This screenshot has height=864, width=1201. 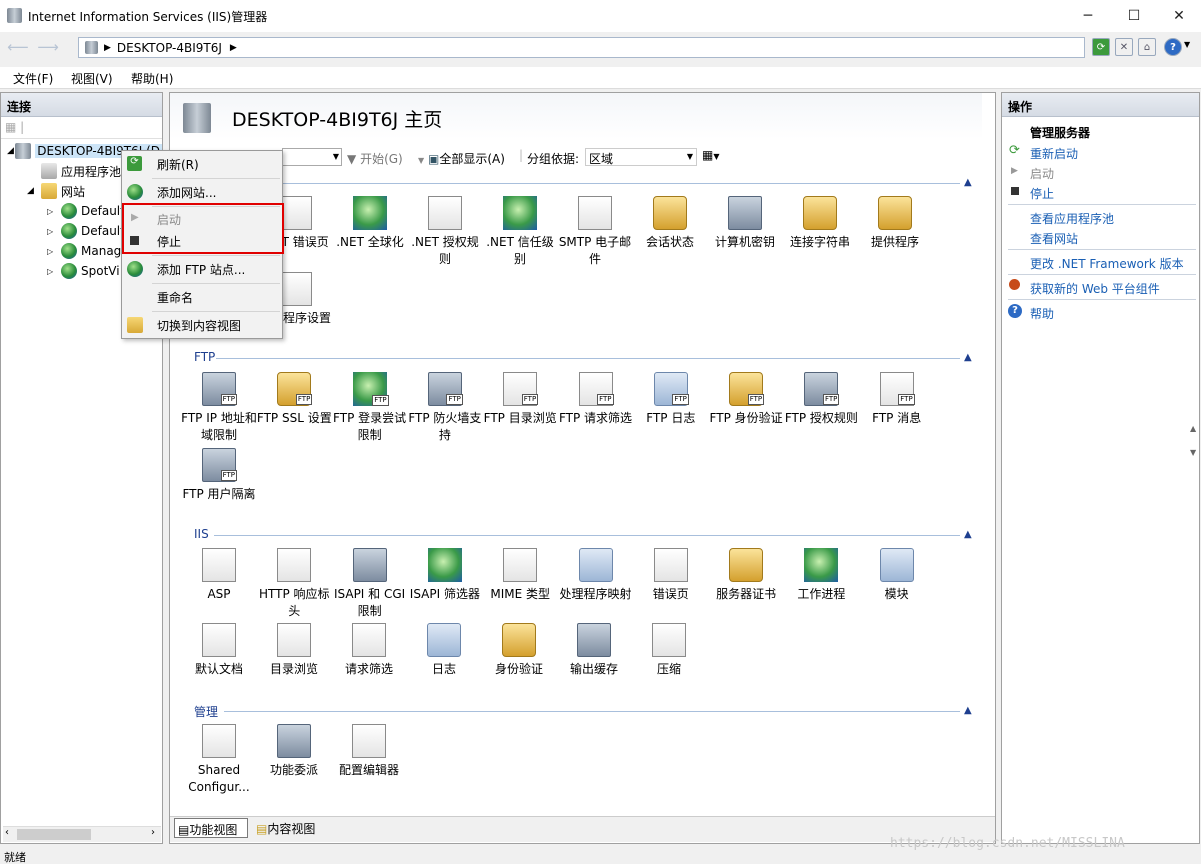 What do you see at coordinates (444, 665) in the screenshot?
I see `feature-item: 日志` at bounding box center [444, 665].